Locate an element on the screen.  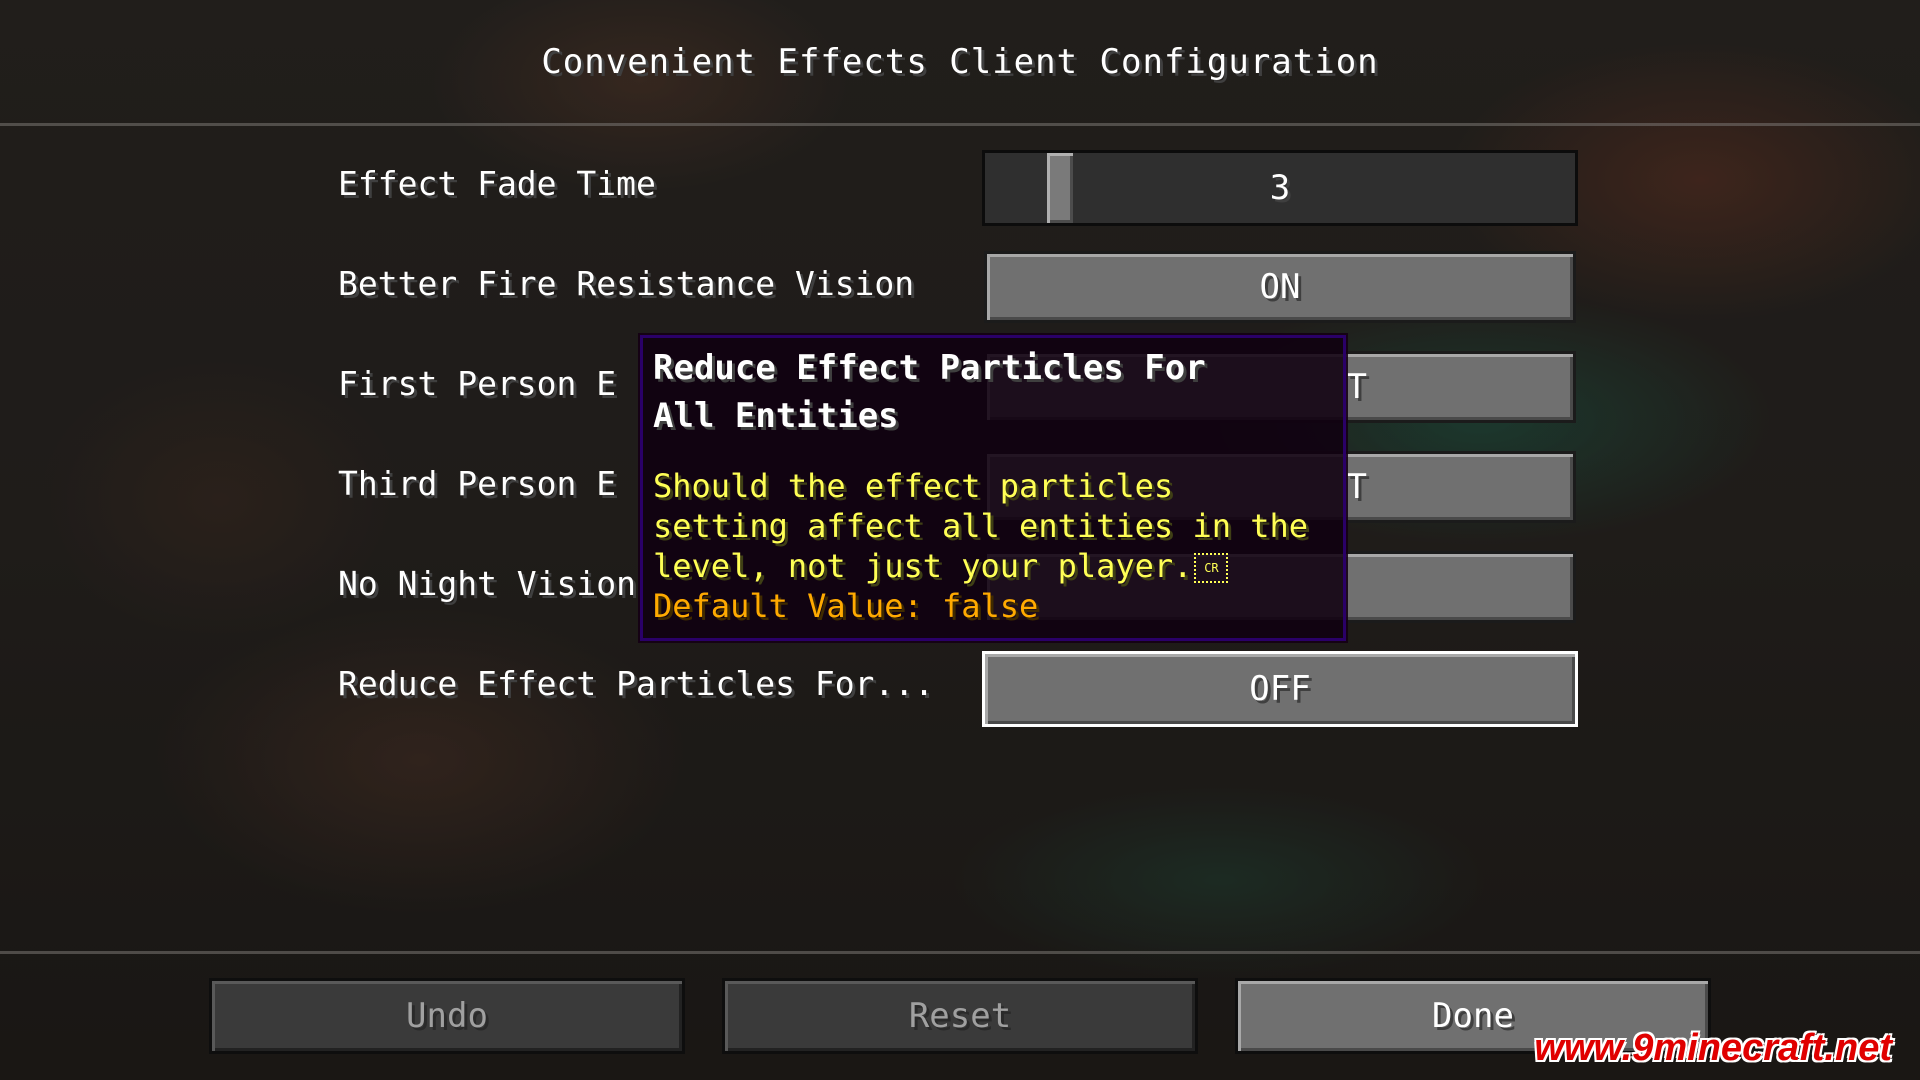
undo-button: Undo is located at coordinates (447, 1016).